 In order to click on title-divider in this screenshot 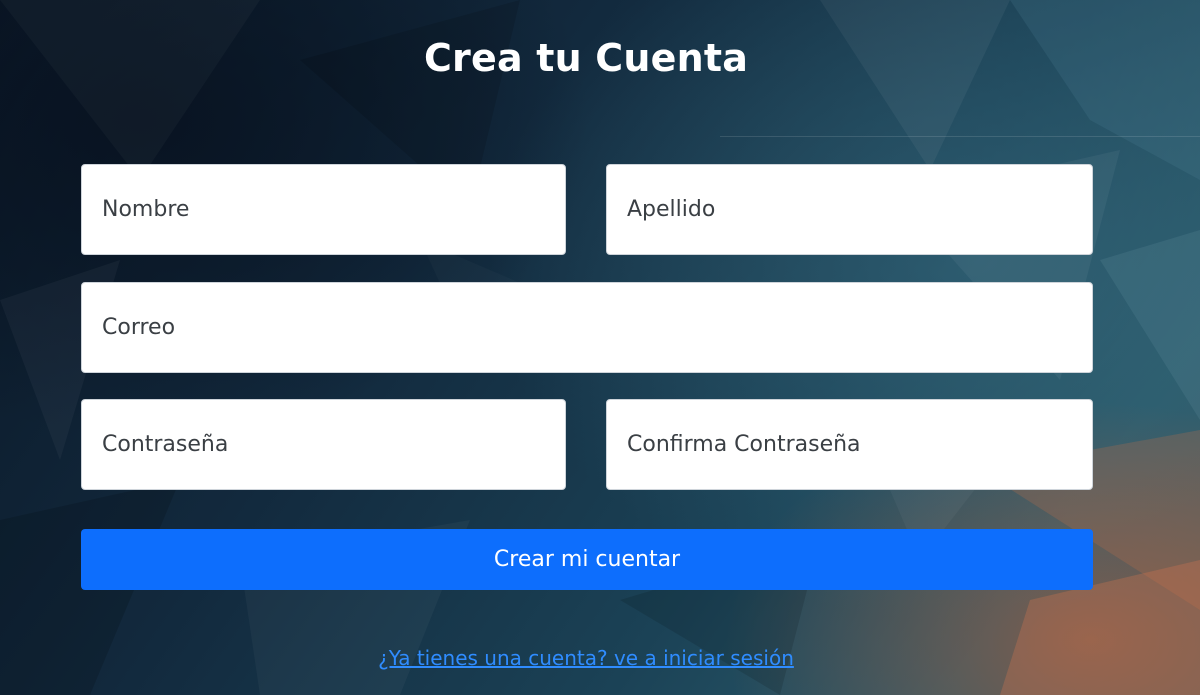, I will do `click(960, 136)`.